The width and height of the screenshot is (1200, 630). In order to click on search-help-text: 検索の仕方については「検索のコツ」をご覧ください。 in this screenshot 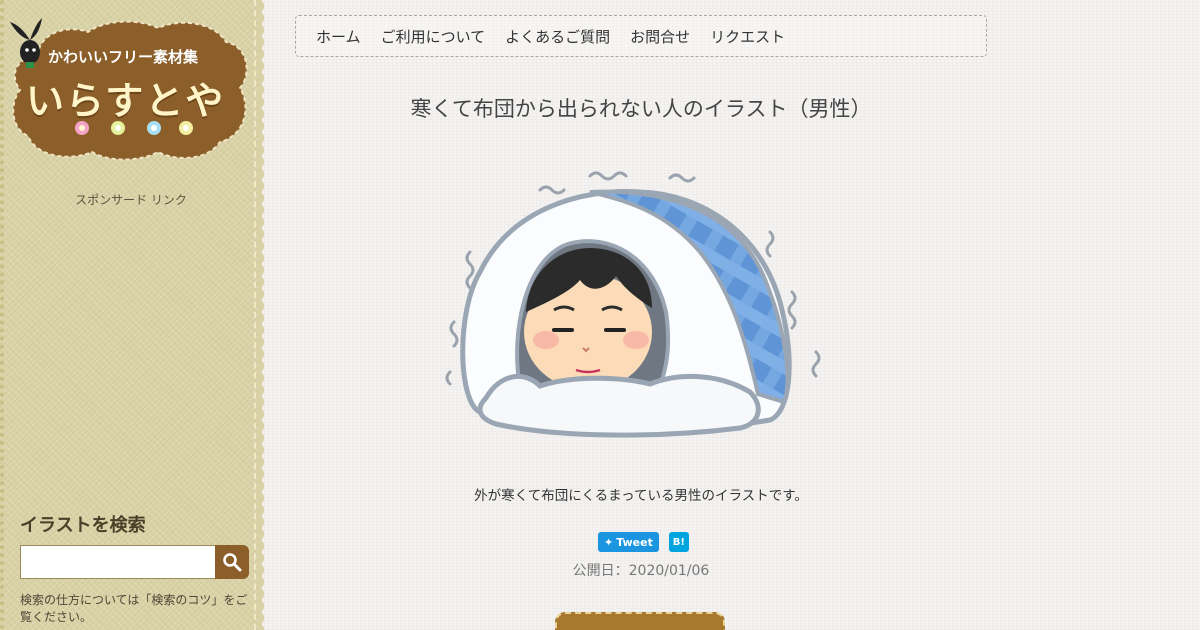, I will do `click(134, 608)`.